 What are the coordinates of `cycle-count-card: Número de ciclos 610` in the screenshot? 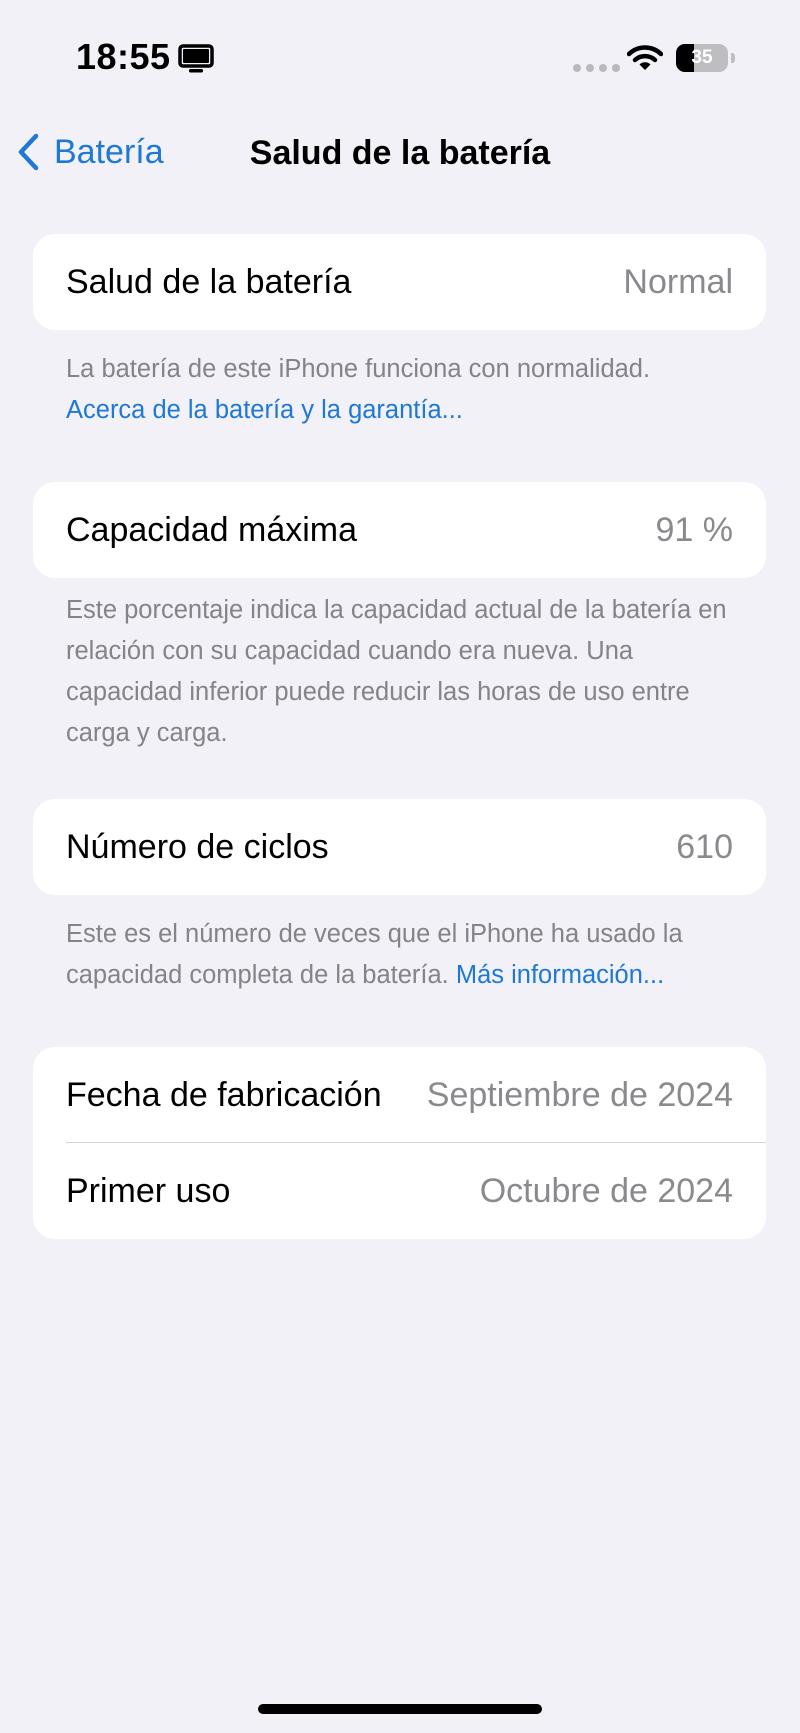 It's located at (399, 847).